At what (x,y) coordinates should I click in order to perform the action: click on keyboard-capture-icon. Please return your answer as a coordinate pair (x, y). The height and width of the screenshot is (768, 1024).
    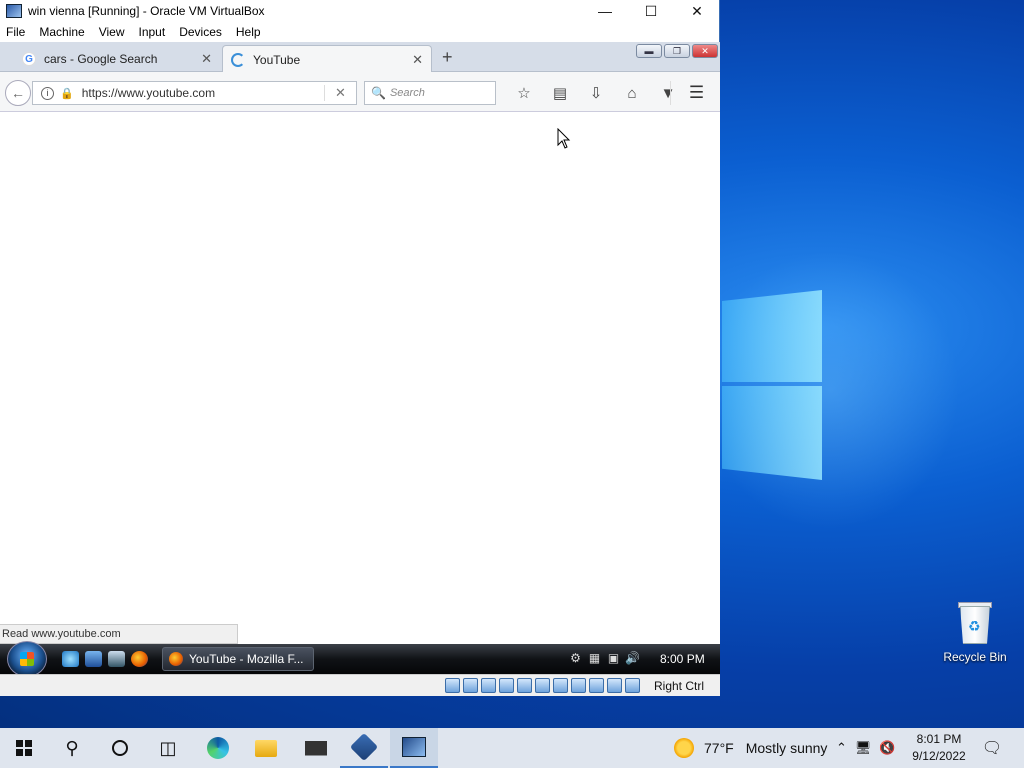
    Looking at the image, I should click on (632, 685).